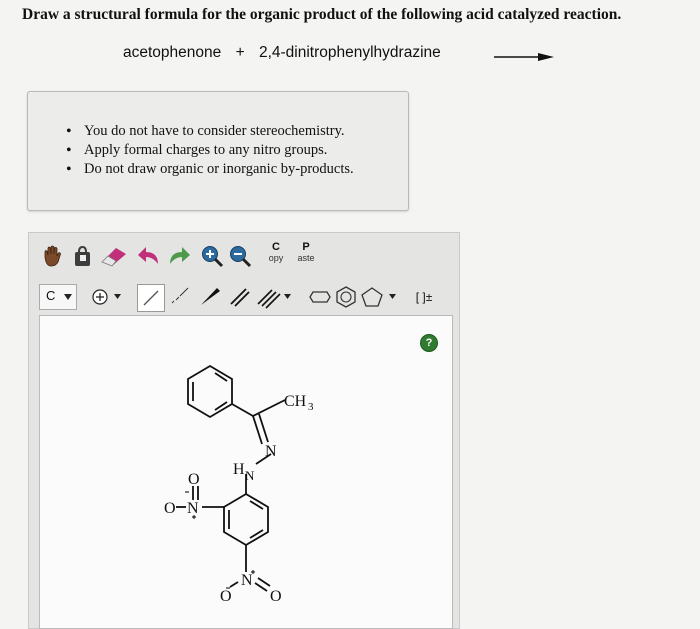  Describe the element at coordinates (380, 297) in the screenshot. I see `cyclopentane-dropdown` at that location.